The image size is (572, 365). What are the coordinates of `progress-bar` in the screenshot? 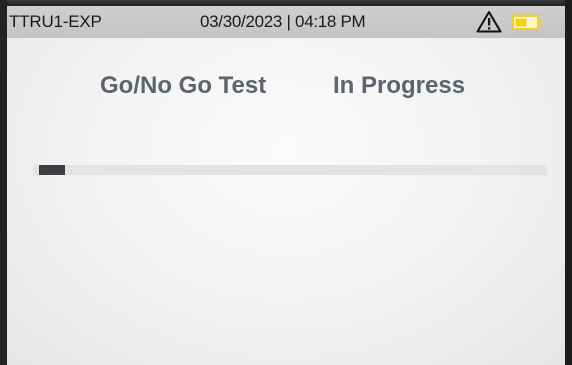 It's located at (290, 170).